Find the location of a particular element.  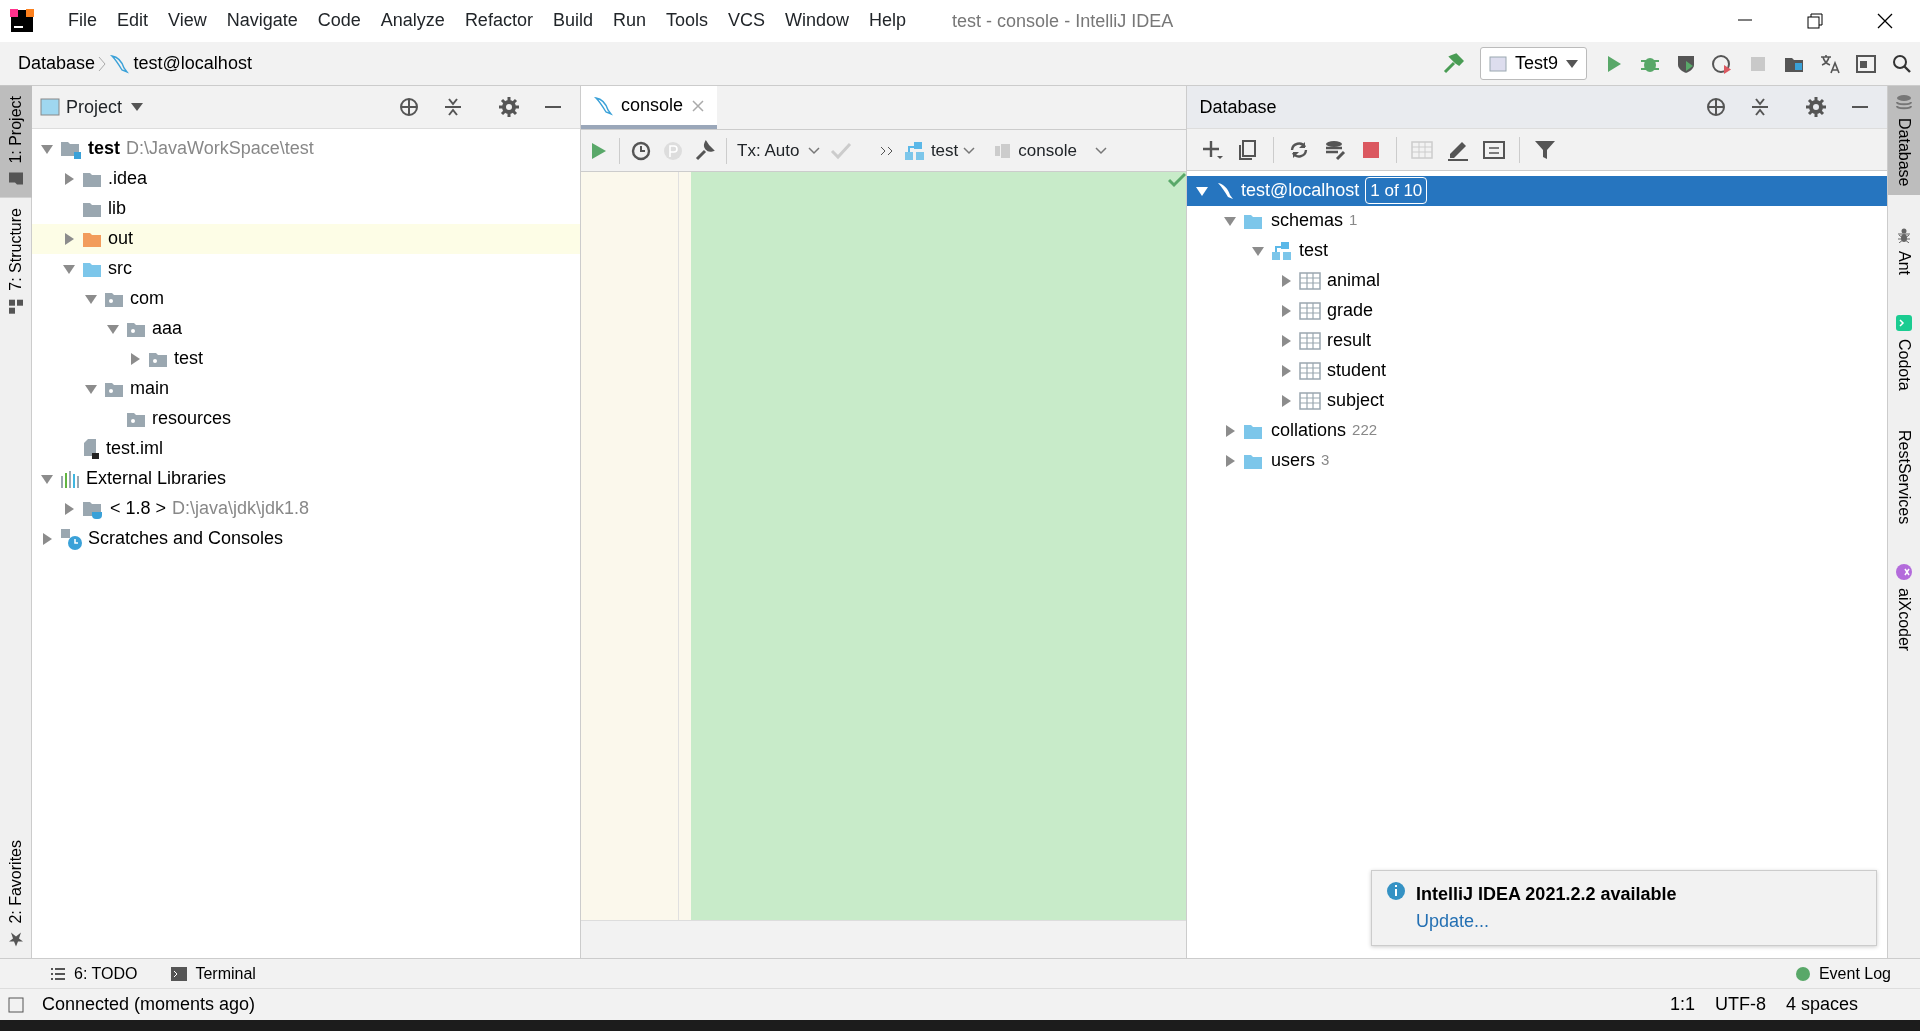

tool-window-tab: Database is located at coordinates (1904, 140).